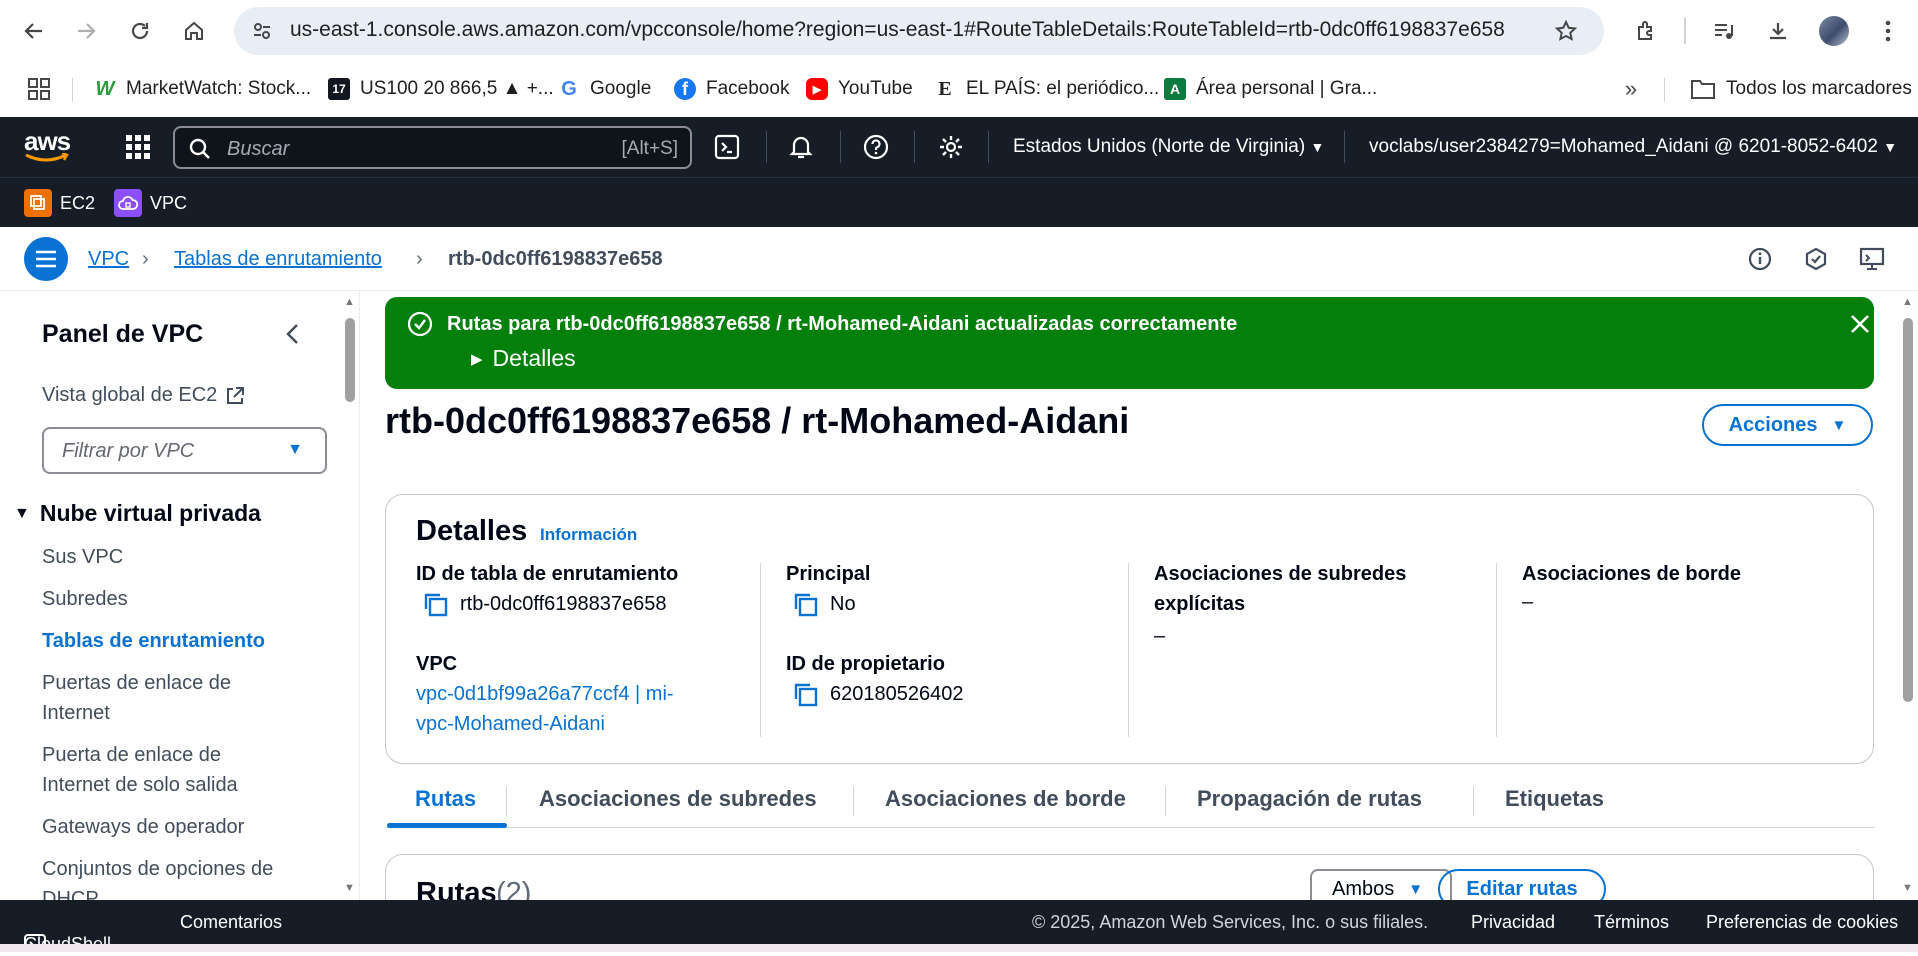 This screenshot has width=1918, height=956. What do you see at coordinates (1872, 259) in the screenshot?
I see `tutorial-panel-icon` at bounding box center [1872, 259].